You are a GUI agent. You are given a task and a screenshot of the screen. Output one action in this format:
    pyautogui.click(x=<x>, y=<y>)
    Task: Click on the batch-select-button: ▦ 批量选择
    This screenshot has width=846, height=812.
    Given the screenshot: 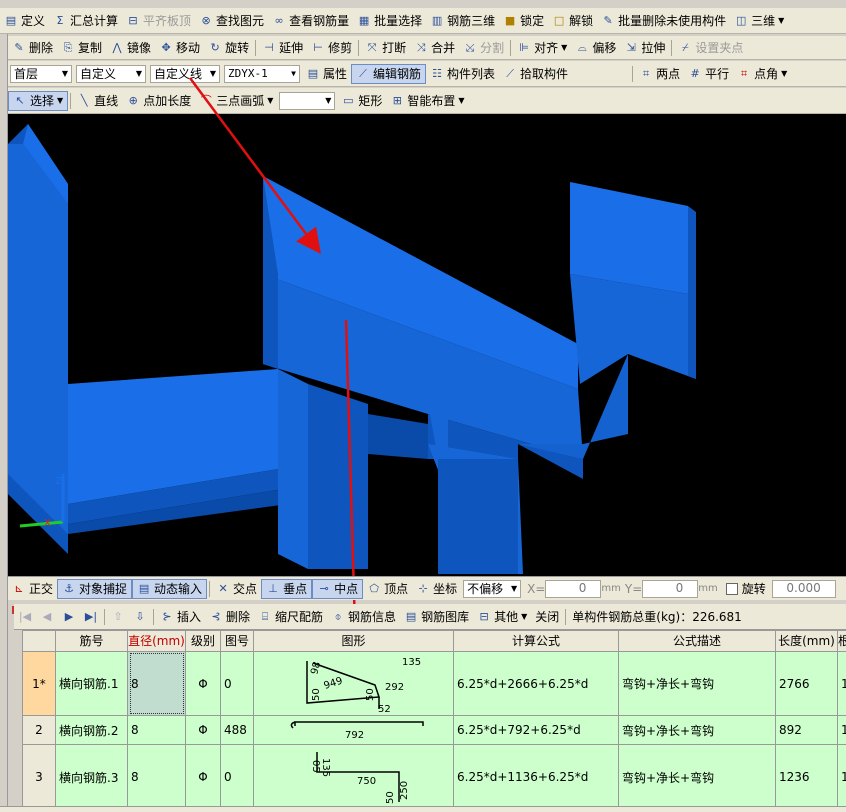 What is the action you would take?
    pyautogui.click(x=389, y=21)
    